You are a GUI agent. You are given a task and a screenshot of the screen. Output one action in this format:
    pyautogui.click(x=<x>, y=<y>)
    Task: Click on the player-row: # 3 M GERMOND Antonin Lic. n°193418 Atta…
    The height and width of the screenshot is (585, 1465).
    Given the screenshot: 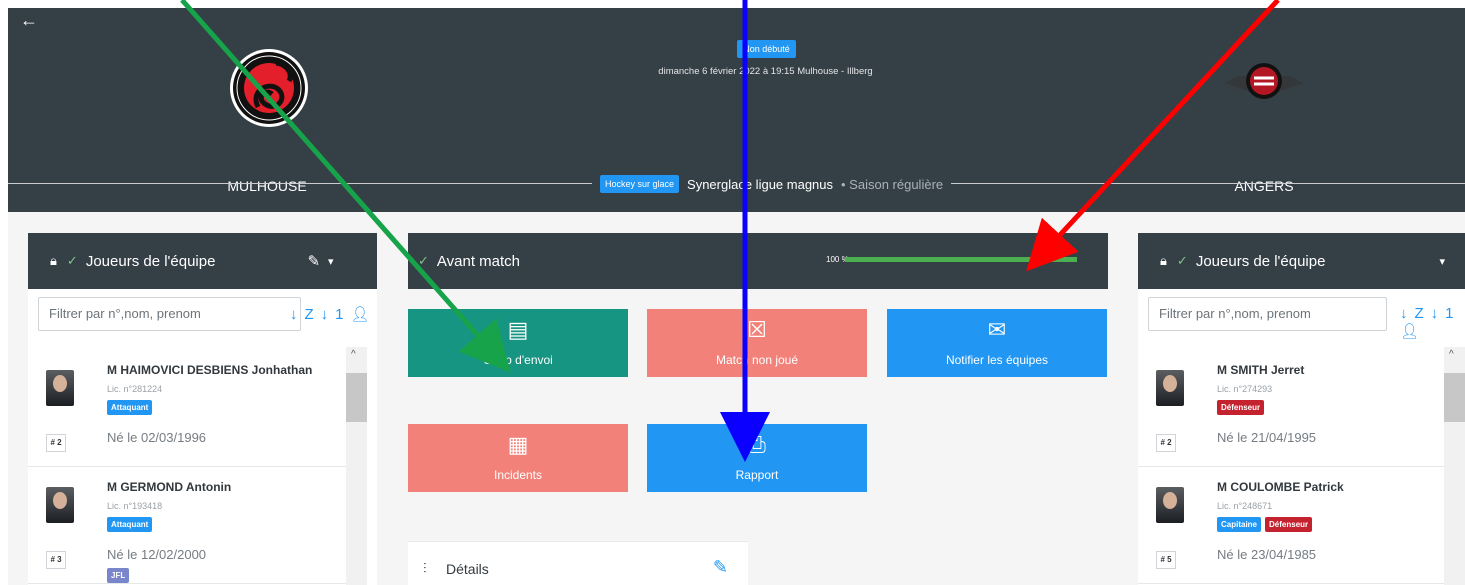 What is the action you would take?
    pyautogui.click(x=187, y=525)
    